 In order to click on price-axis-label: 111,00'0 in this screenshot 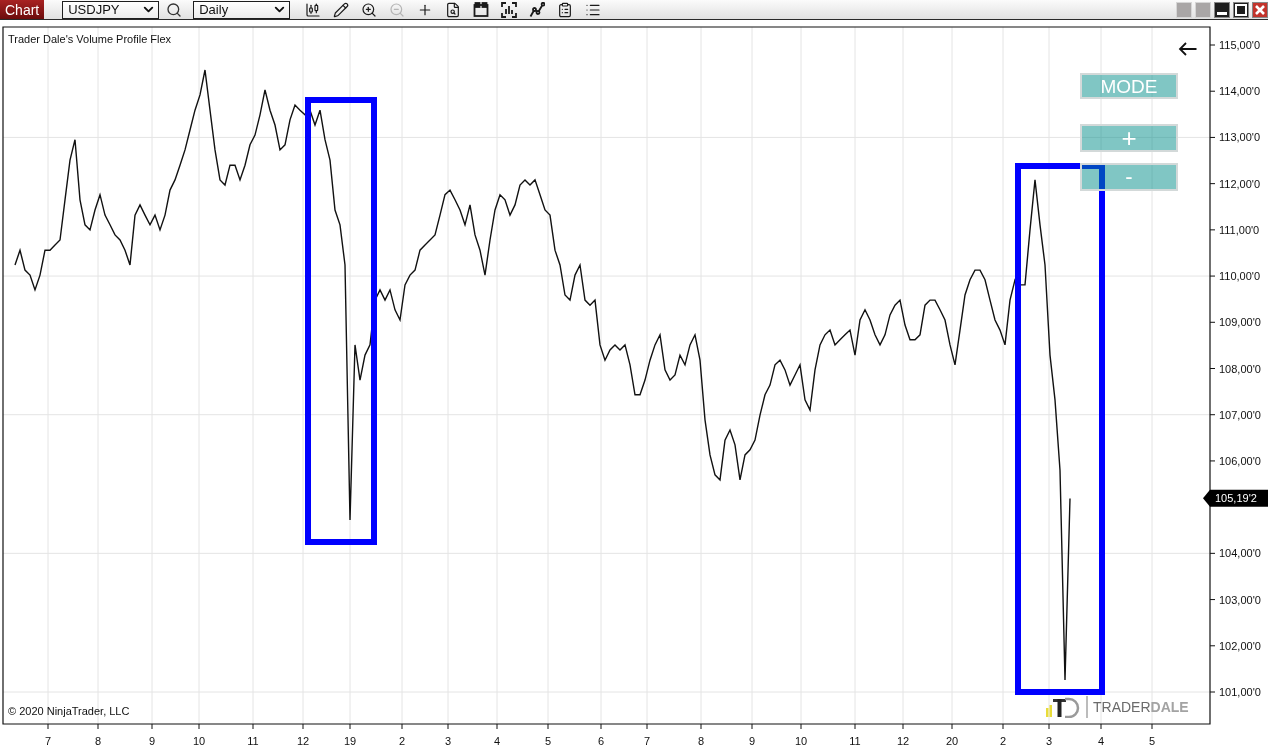, I will do `click(1239, 229)`.